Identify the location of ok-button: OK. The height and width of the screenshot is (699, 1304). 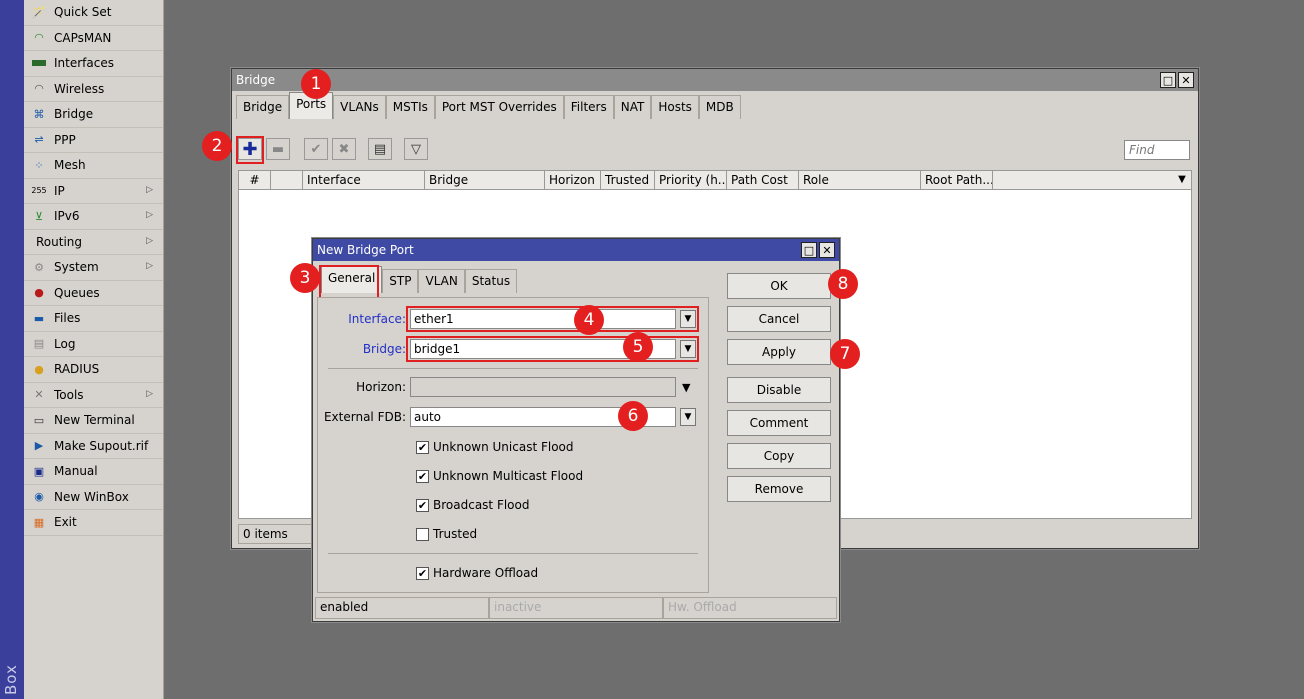
(779, 286).